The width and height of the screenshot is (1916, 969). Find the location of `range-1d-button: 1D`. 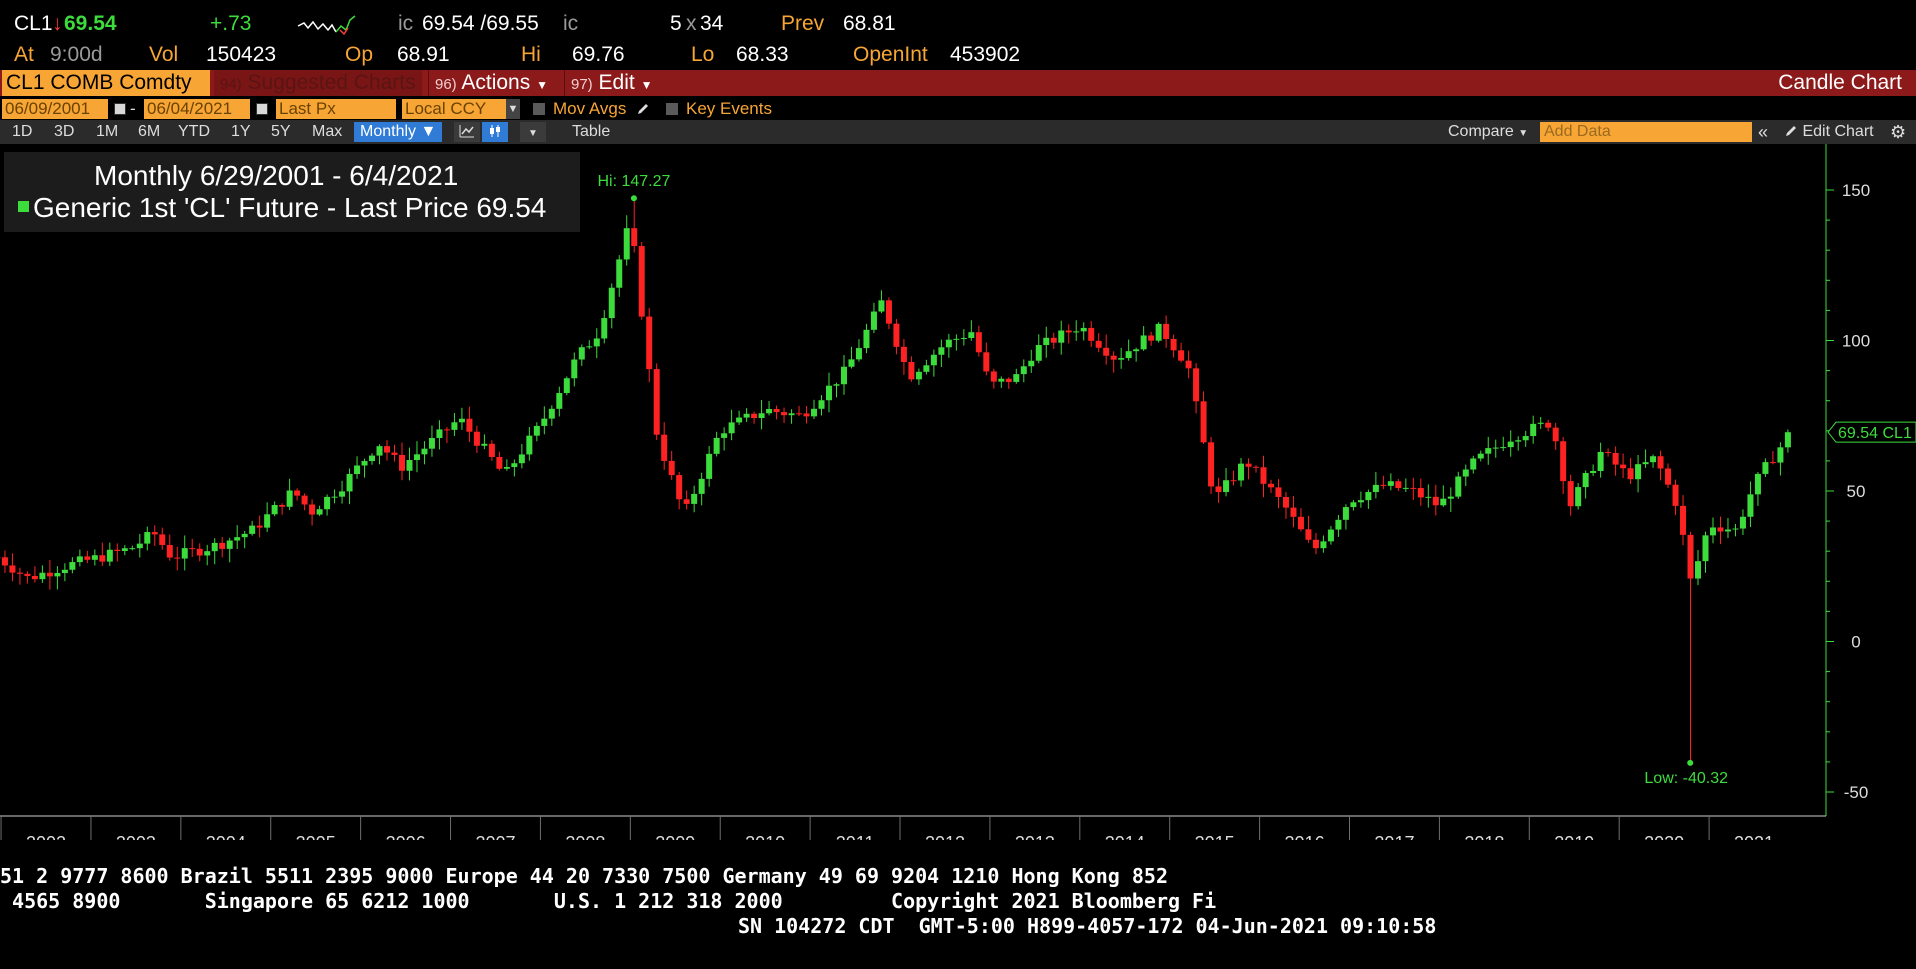

range-1d-button: 1D is located at coordinates (22, 132).